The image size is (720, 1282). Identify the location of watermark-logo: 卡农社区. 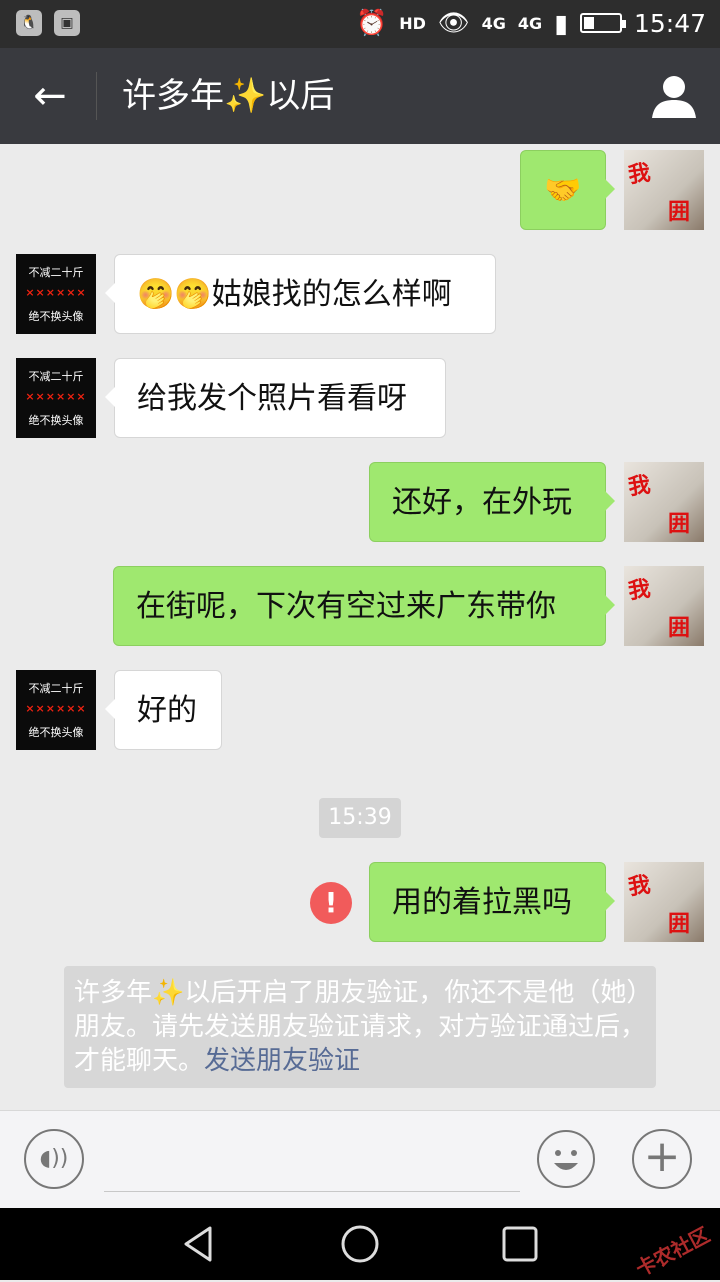
(672, 1252).